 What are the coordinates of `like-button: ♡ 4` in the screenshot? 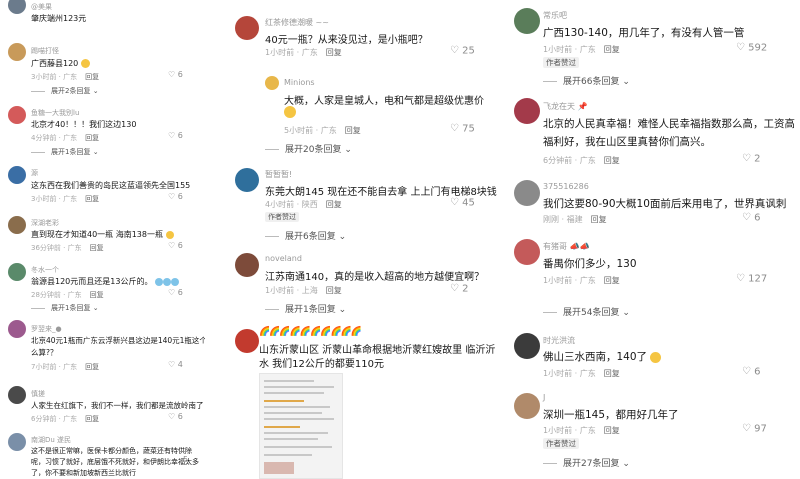 It's located at (175, 364).